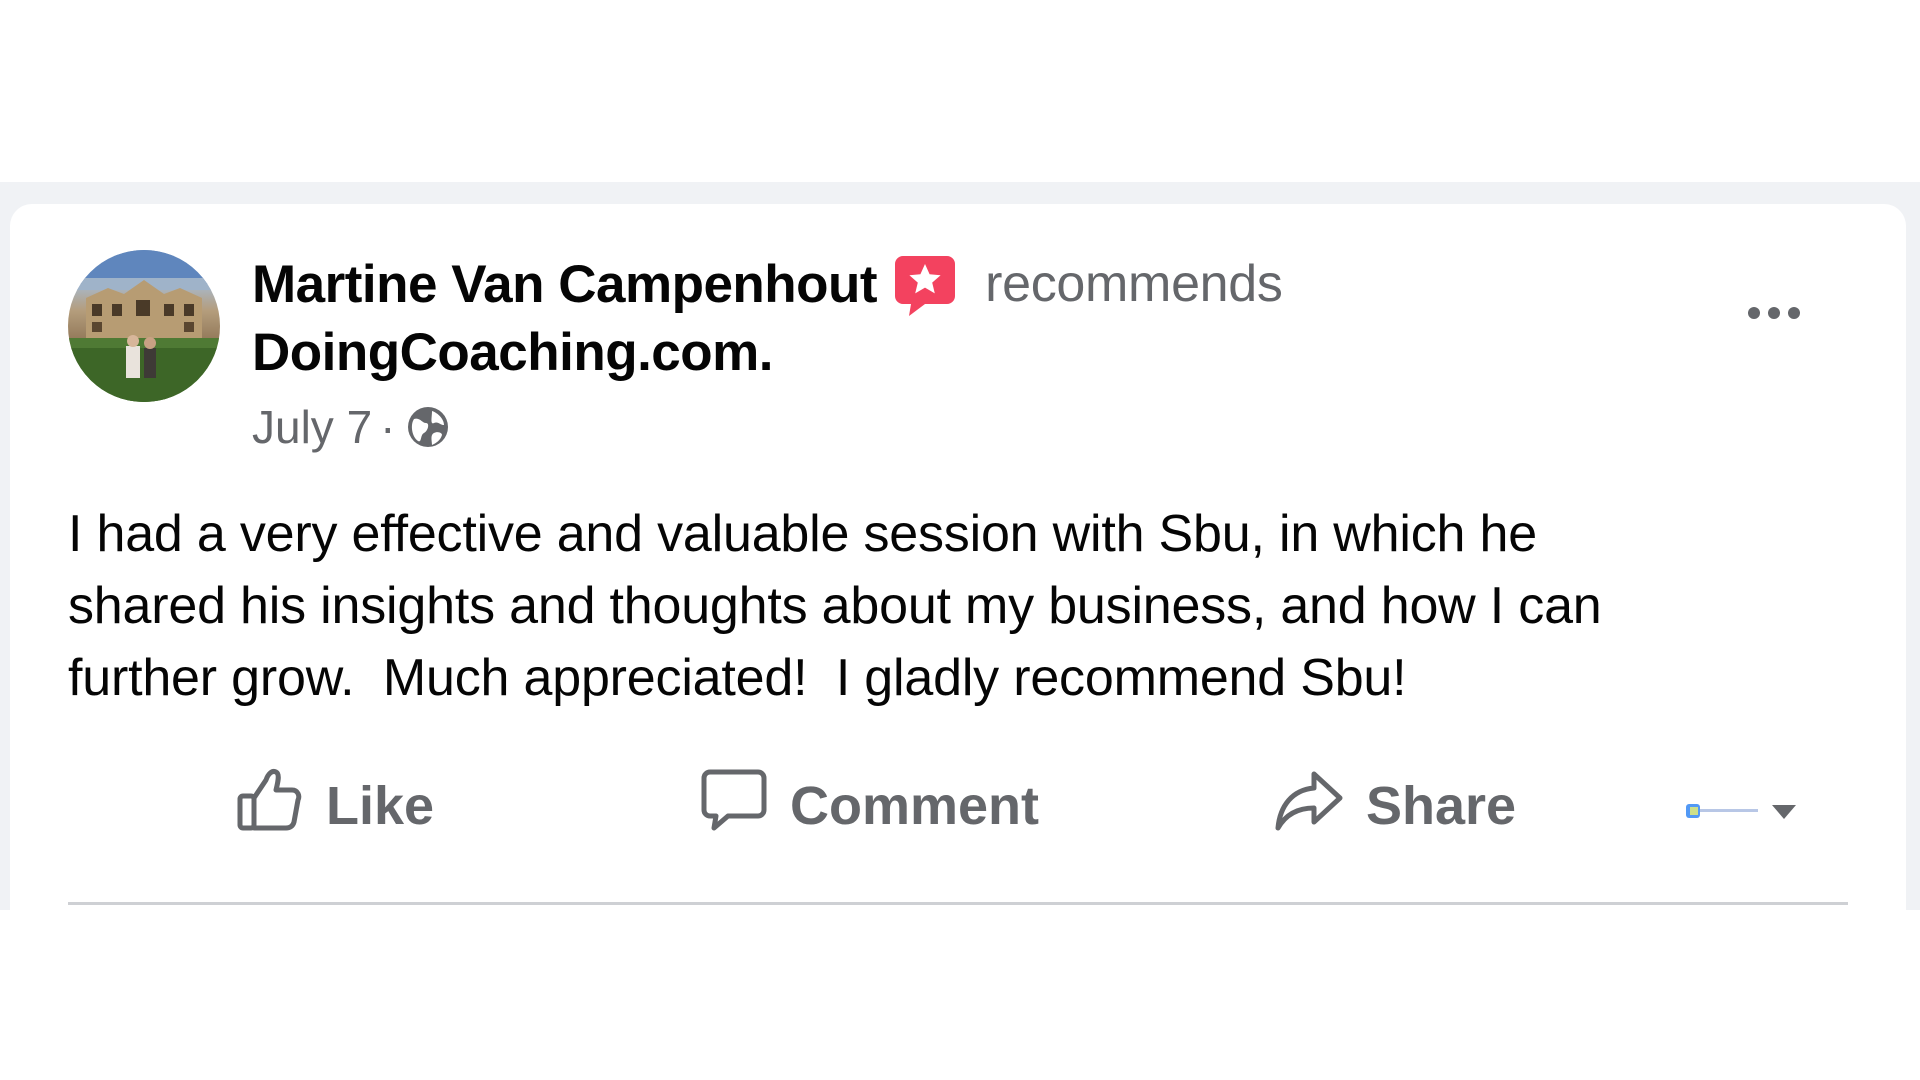 The width and height of the screenshot is (1920, 1080). Describe the element at coordinates (925, 286) in the screenshot. I see `recommend-badge-icon` at that location.